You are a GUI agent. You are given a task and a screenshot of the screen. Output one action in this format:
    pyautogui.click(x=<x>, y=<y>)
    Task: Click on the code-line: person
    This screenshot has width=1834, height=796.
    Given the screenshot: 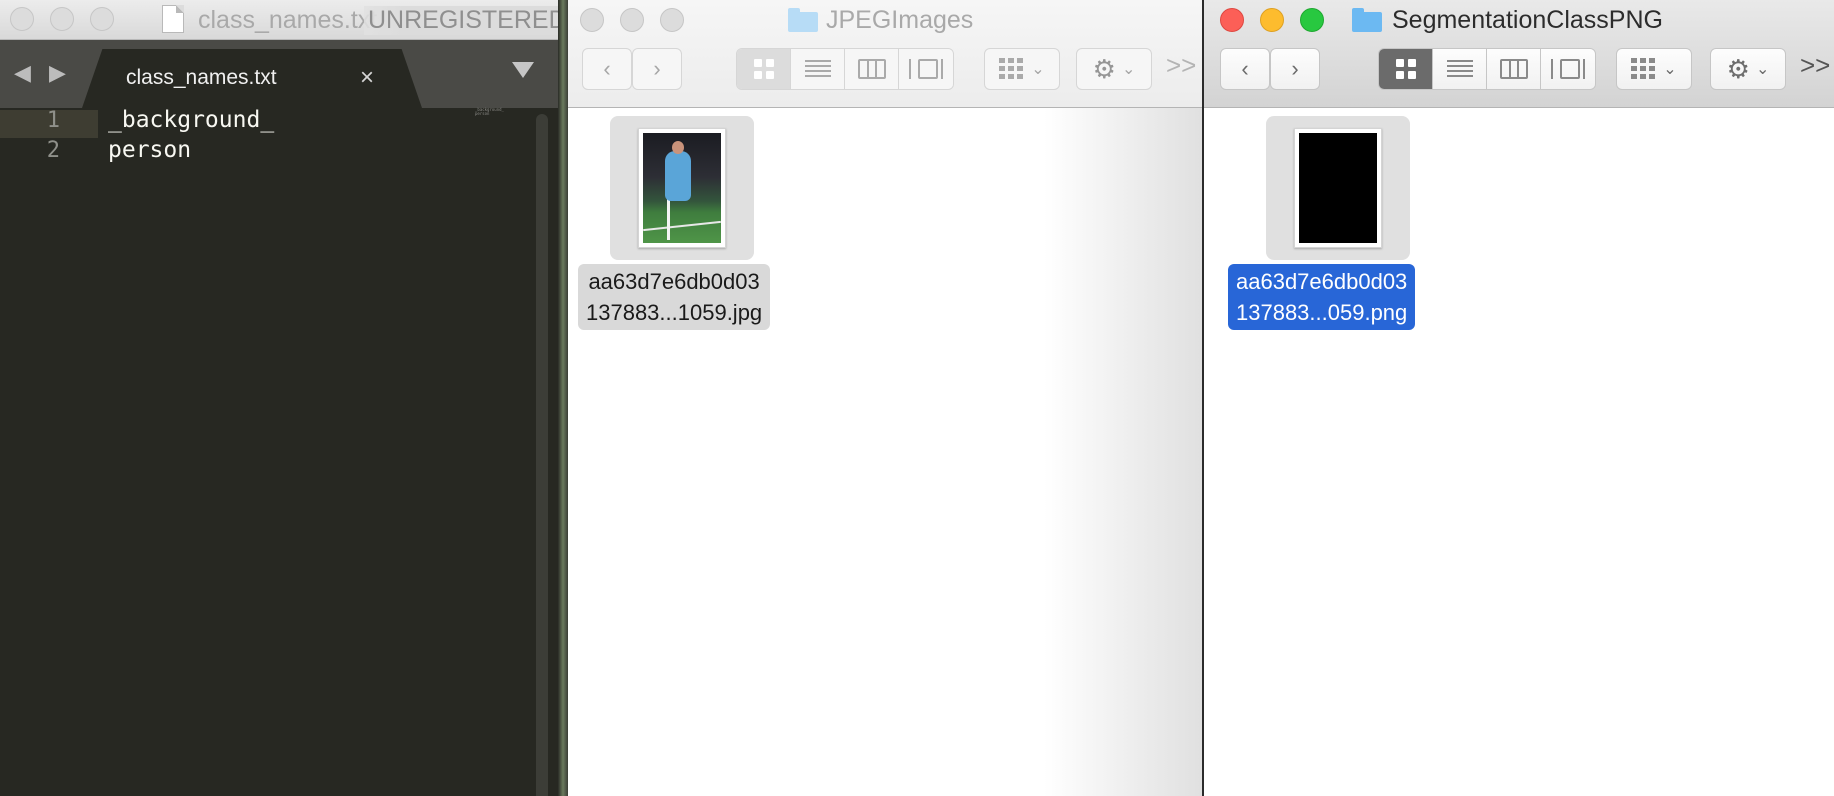 What is the action you would take?
    pyautogui.click(x=149, y=150)
    